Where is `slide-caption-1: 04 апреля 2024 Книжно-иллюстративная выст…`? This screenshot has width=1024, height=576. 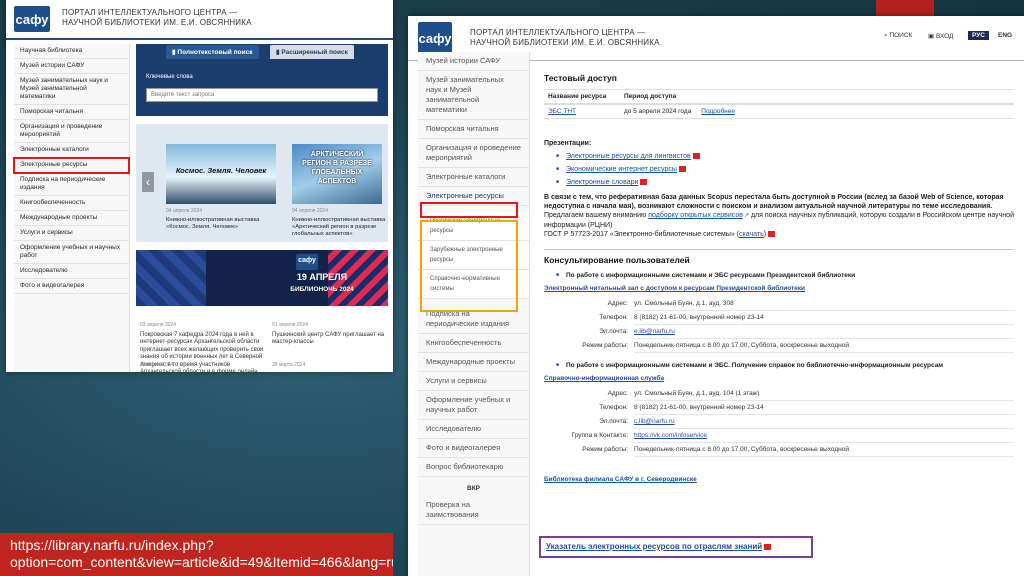 slide-caption-1: 04 апреля 2024 Книжно-иллюстративная выст… is located at coordinates (222, 219).